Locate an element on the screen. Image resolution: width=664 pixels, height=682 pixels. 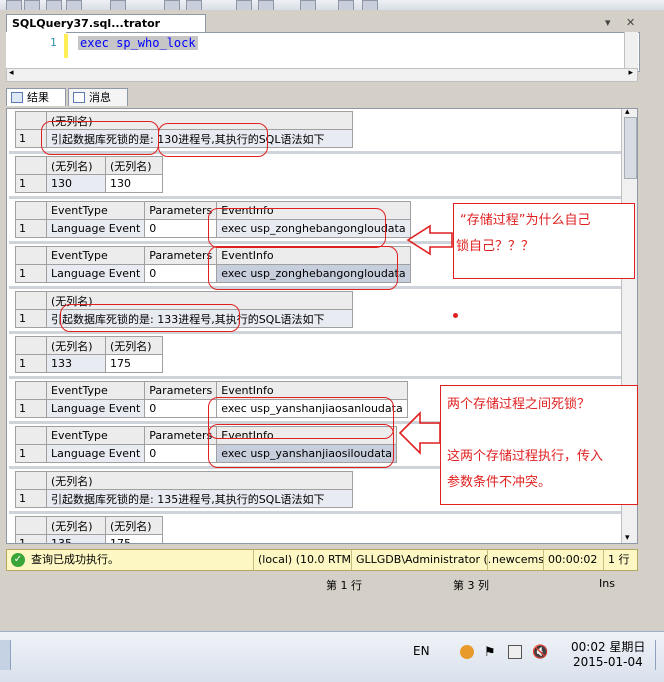
status-database: newcems is located at coordinates (515, 560).